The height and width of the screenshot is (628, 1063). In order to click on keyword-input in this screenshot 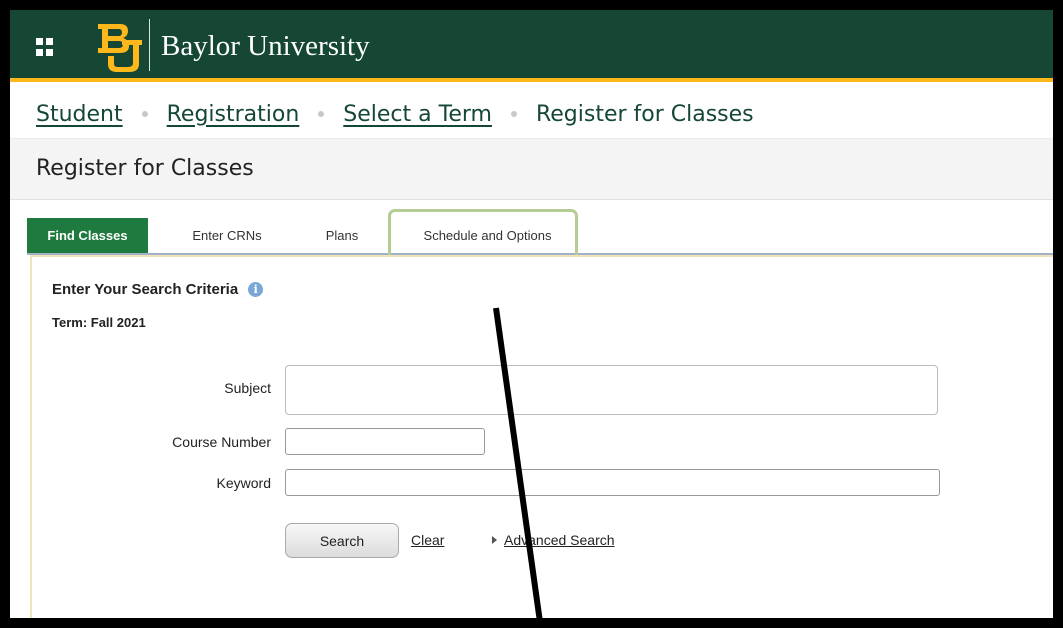, I will do `click(612, 482)`.